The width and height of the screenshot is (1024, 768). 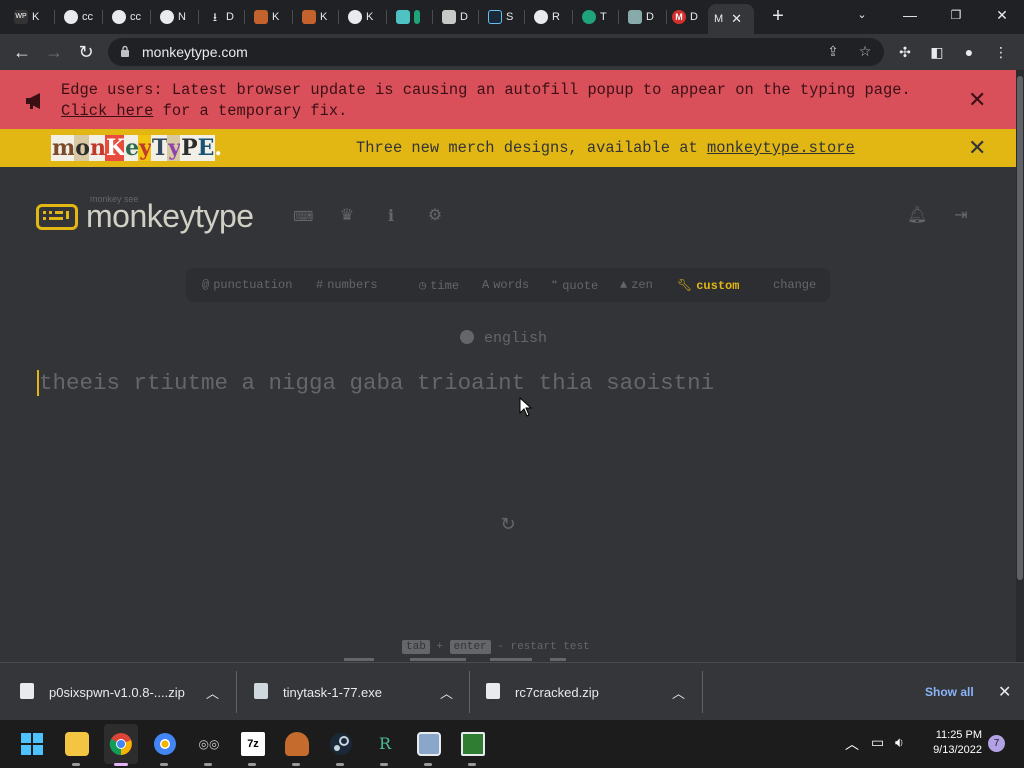 What do you see at coordinates (1002, 15) in the screenshot?
I see `close-window-button: ✕` at bounding box center [1002, 15].